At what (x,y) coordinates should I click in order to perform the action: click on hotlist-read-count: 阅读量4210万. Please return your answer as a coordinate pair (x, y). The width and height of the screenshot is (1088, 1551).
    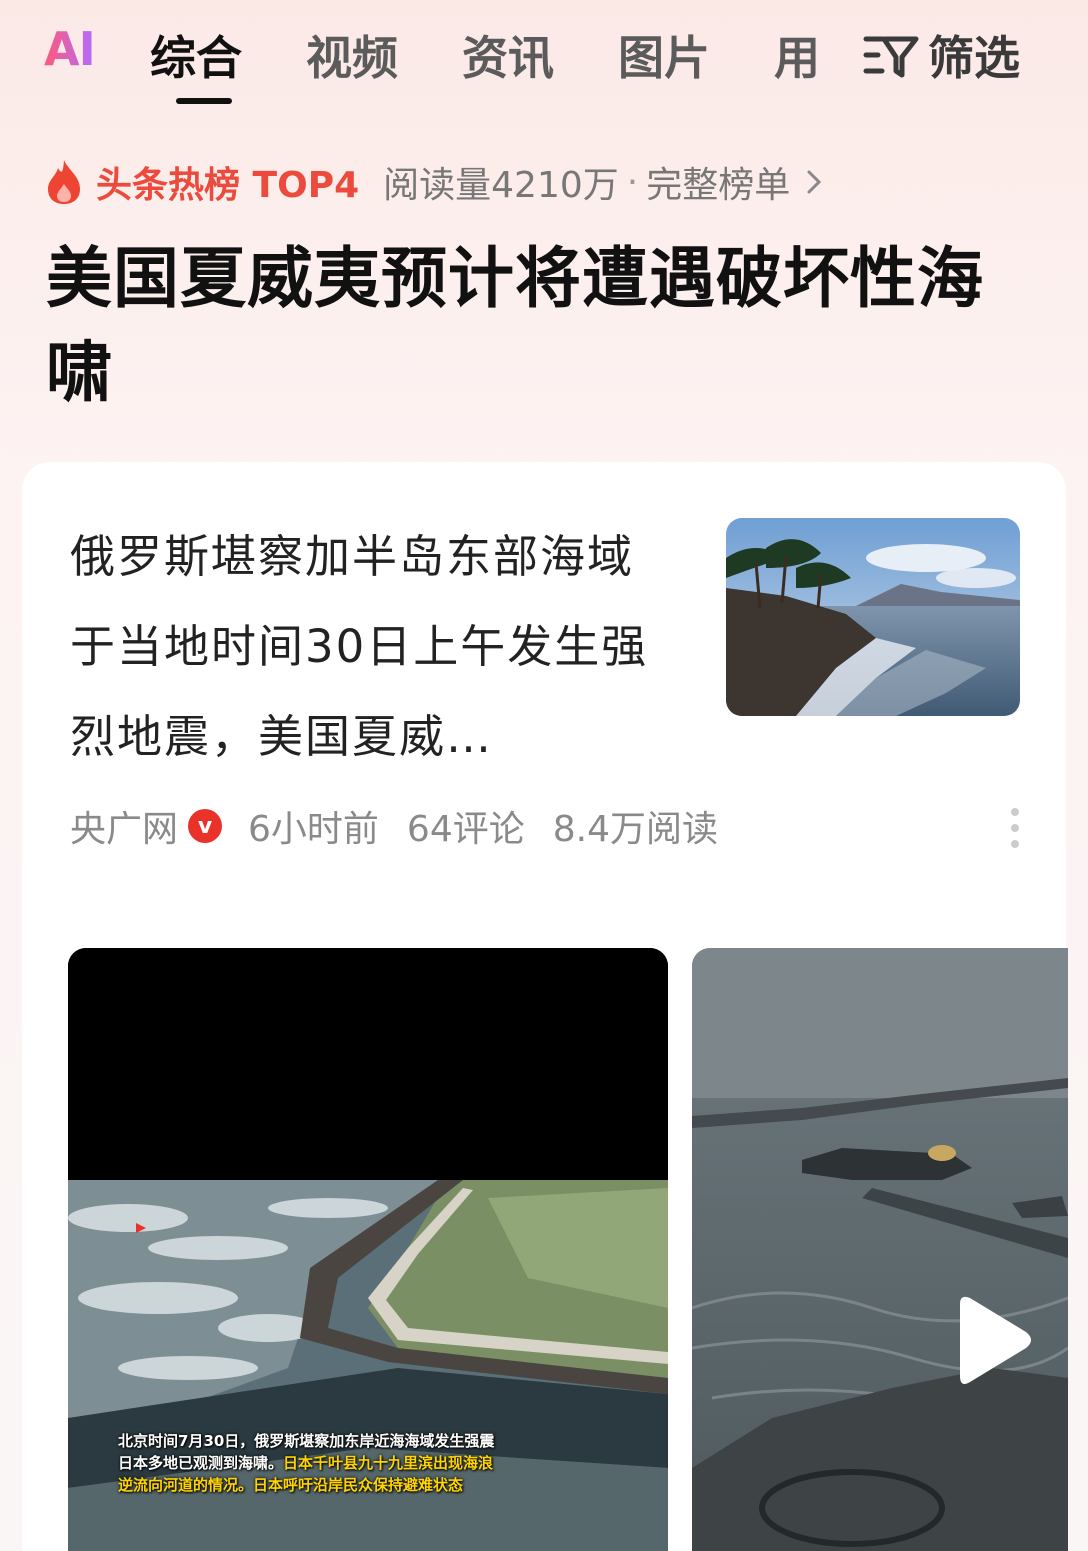
    Looking at the image, I should click on (501, 185).